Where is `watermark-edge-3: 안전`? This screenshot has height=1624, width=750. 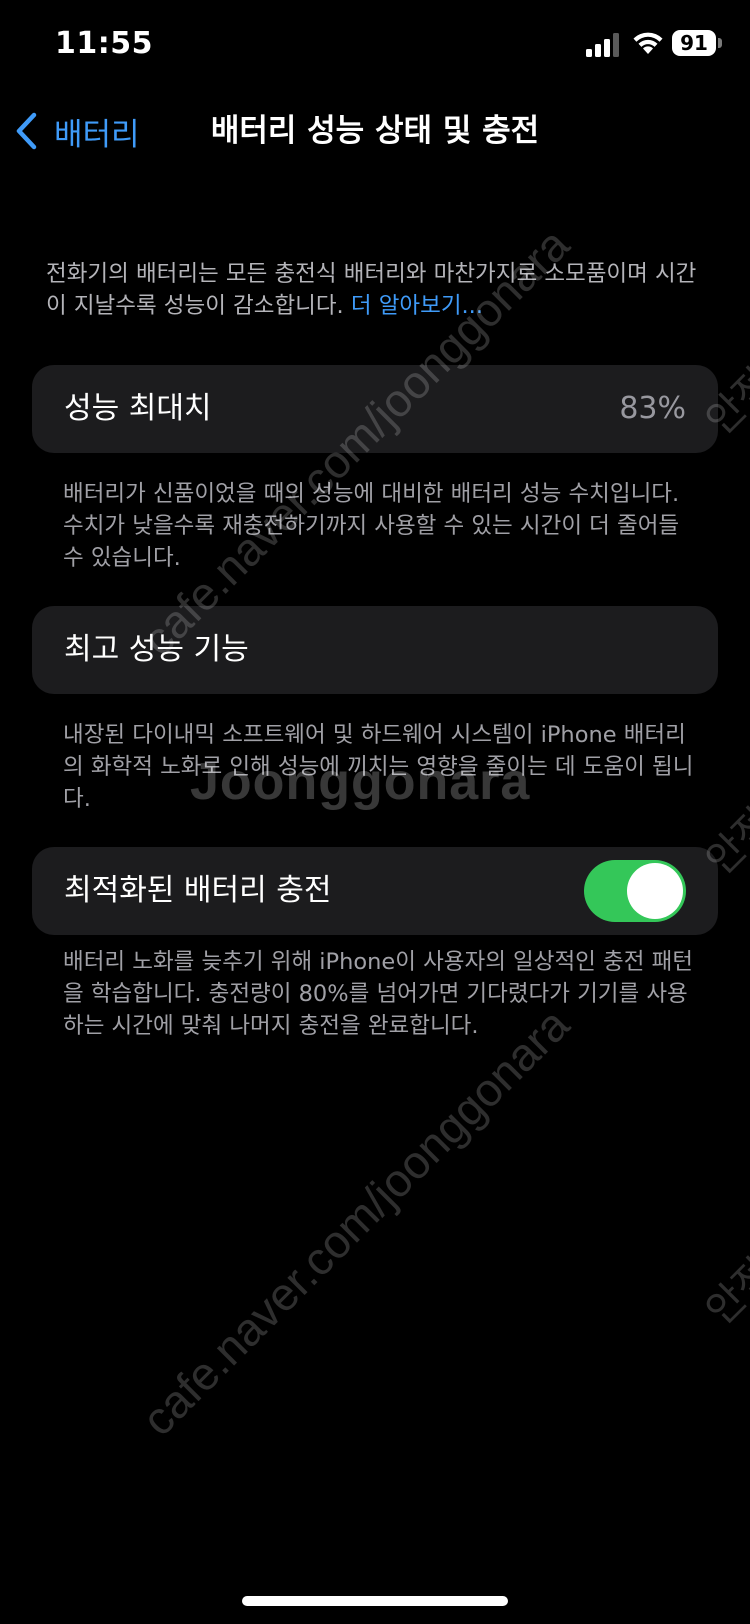 watermark-edge-3: 안전 is located at coordinates (724, 1292).